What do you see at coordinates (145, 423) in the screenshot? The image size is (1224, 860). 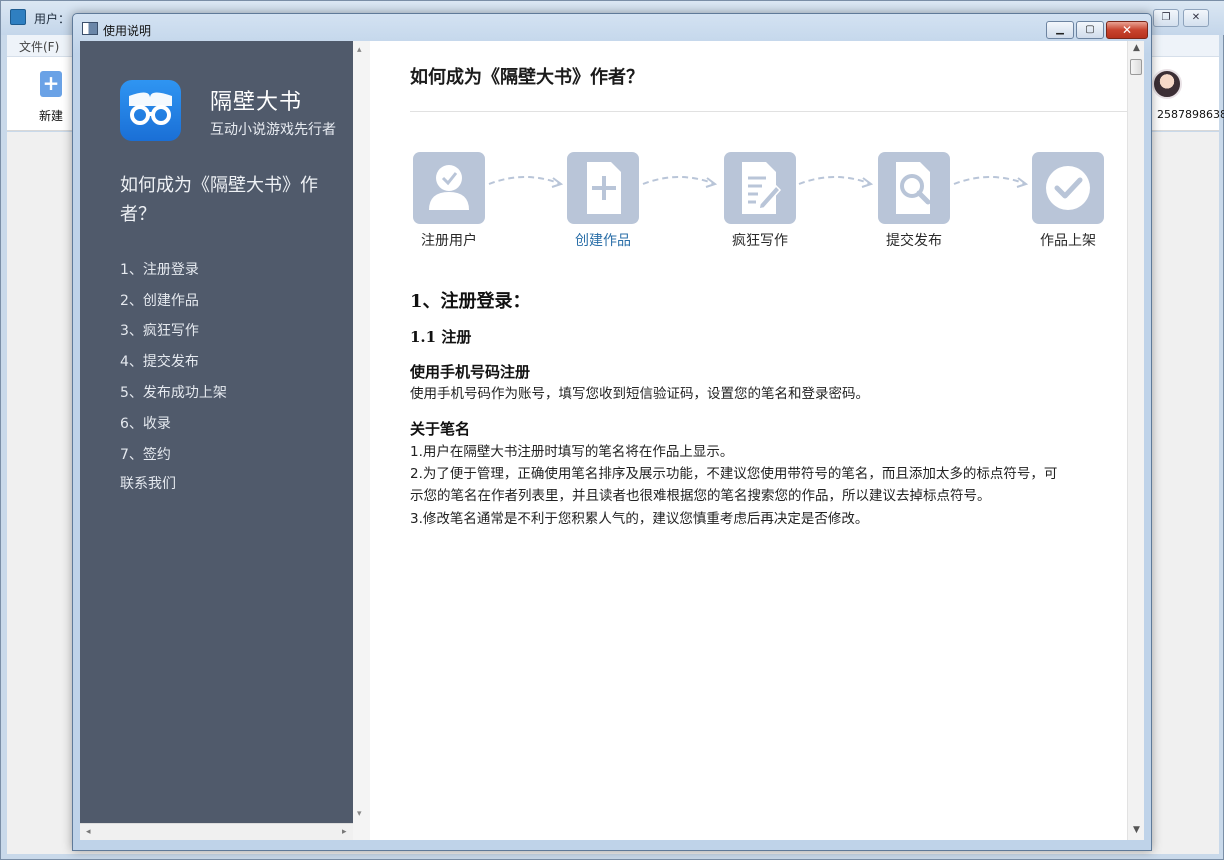 I see `sidebar-link-include: 6、收录` at bounding box center [145, 423].